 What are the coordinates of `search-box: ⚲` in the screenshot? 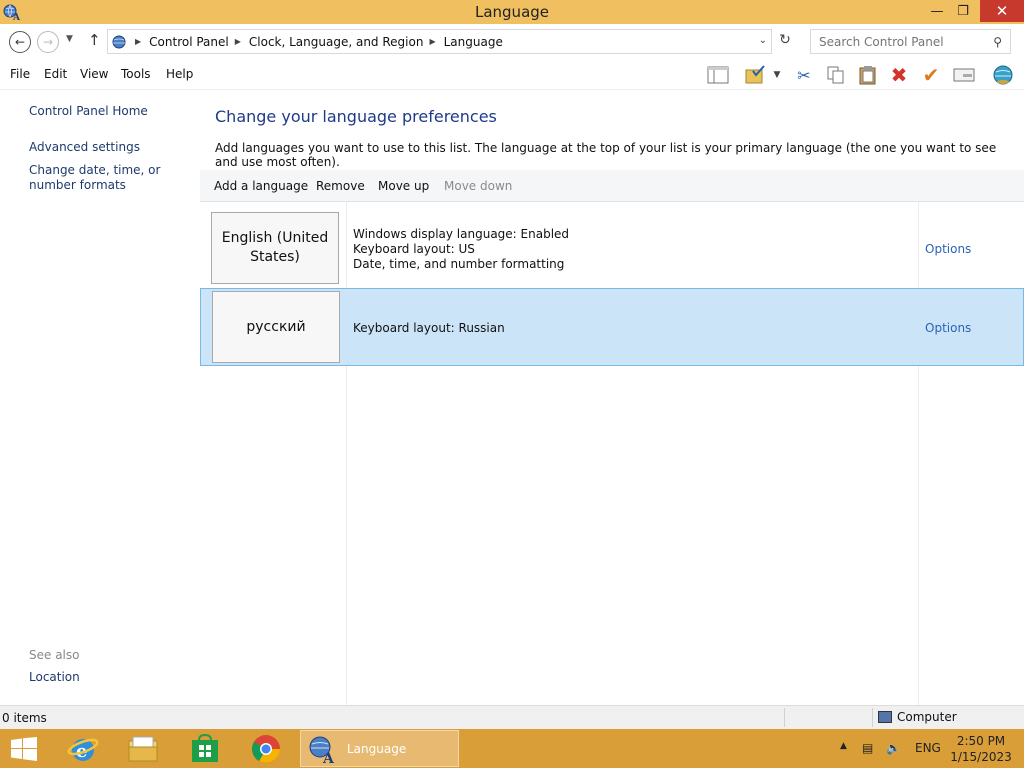 It's located at (910, 41).